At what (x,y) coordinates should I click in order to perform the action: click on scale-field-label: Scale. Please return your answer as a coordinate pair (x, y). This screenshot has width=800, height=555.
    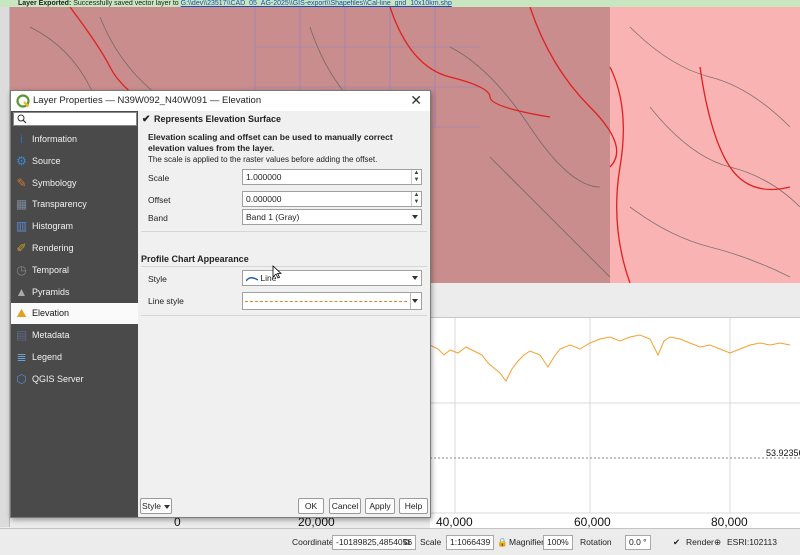
    Looking at the image, I should click on (159, 178).